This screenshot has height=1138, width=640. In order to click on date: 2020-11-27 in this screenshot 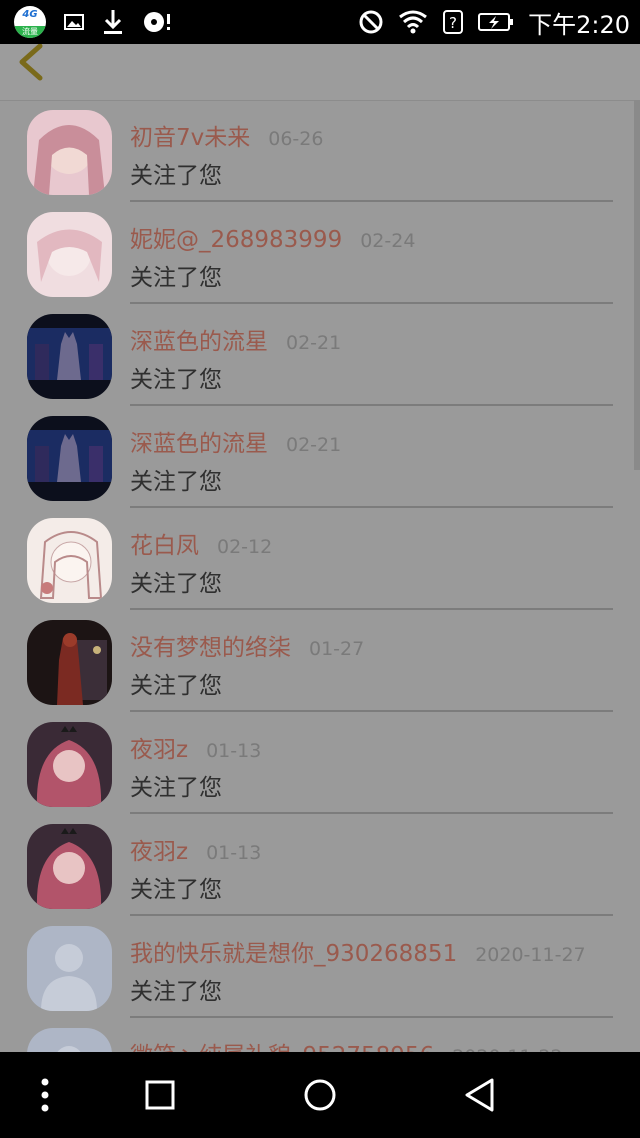, I will do `click(530, 955)`.